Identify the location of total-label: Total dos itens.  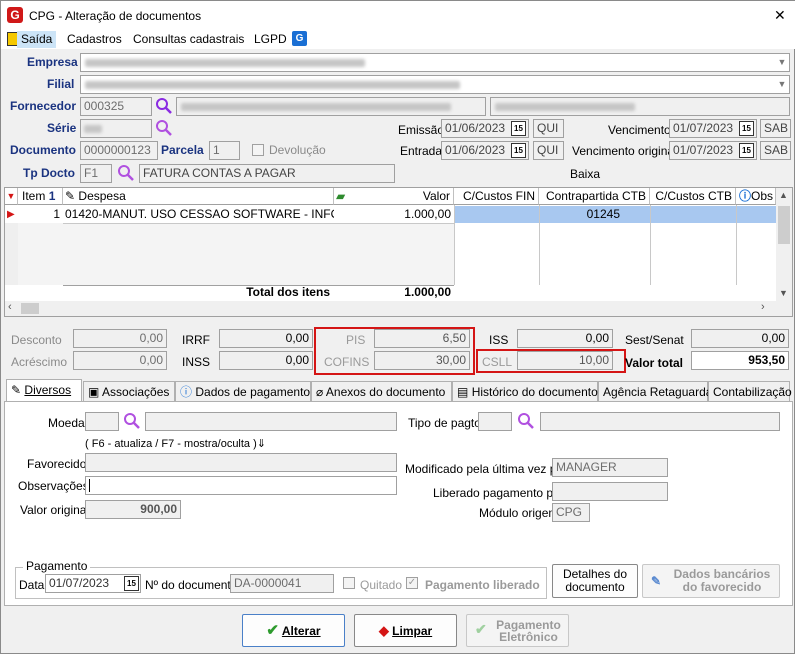
(288, 292).